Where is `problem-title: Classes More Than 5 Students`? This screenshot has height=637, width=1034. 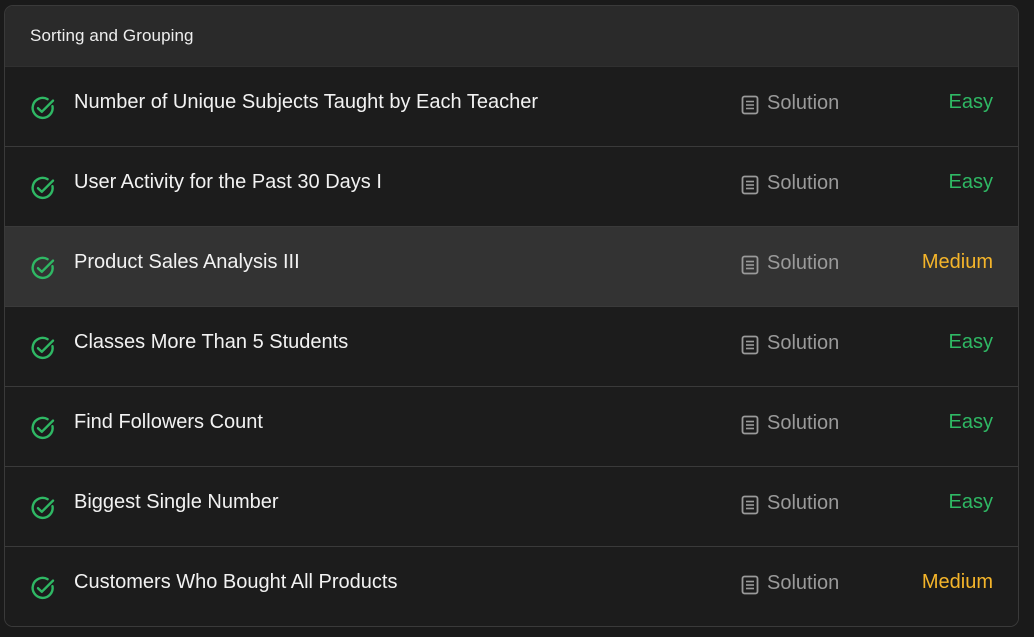 problem-title: Classes More Than 5 Students is located at coordinates (211, 342).